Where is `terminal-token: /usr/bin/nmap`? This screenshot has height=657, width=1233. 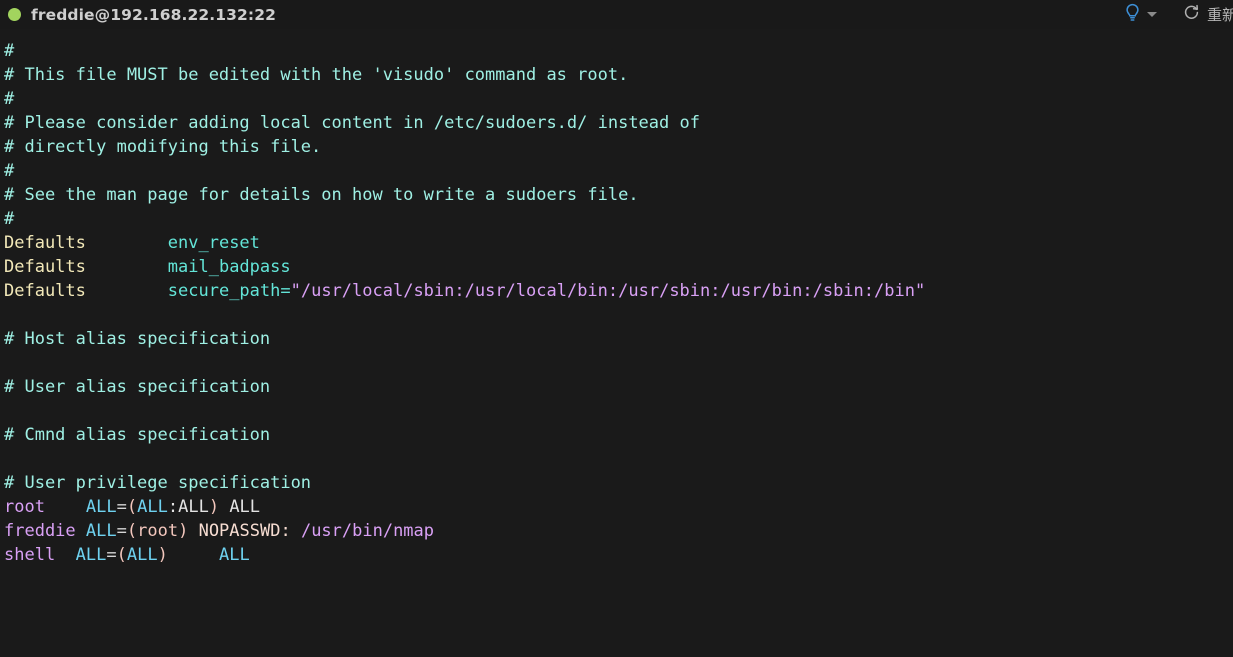
terminal-token: /usr/bin/nmap is located at coordinates (367, 531).